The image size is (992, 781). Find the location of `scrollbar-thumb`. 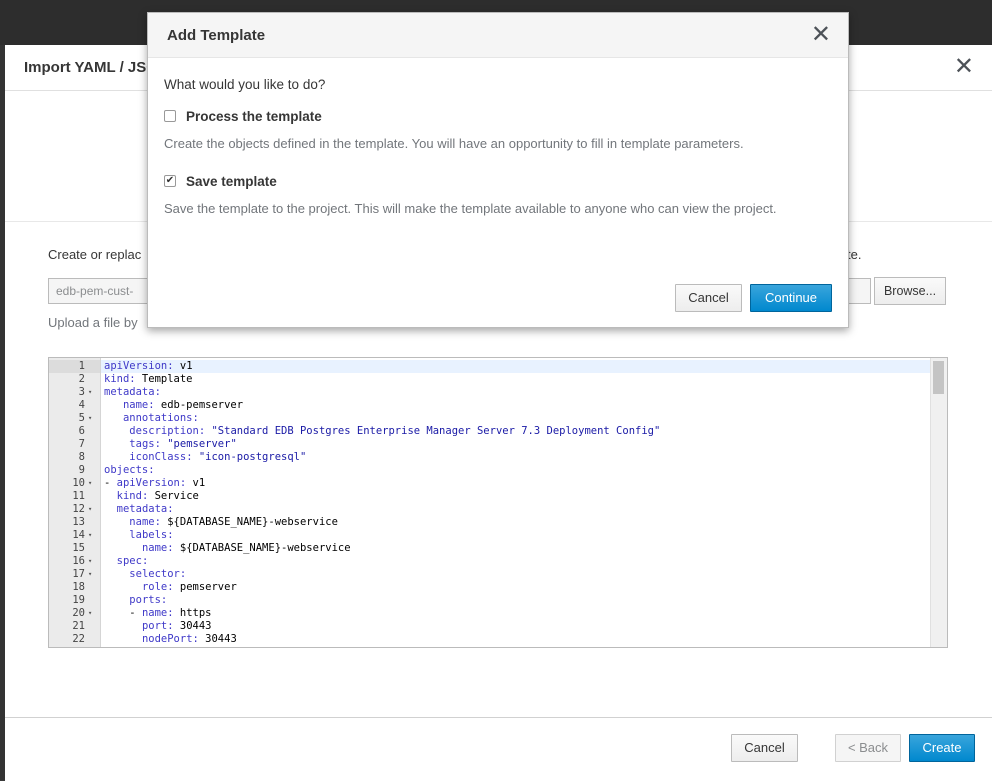

scrollbar-thumb is located at coordinates (938, 377).